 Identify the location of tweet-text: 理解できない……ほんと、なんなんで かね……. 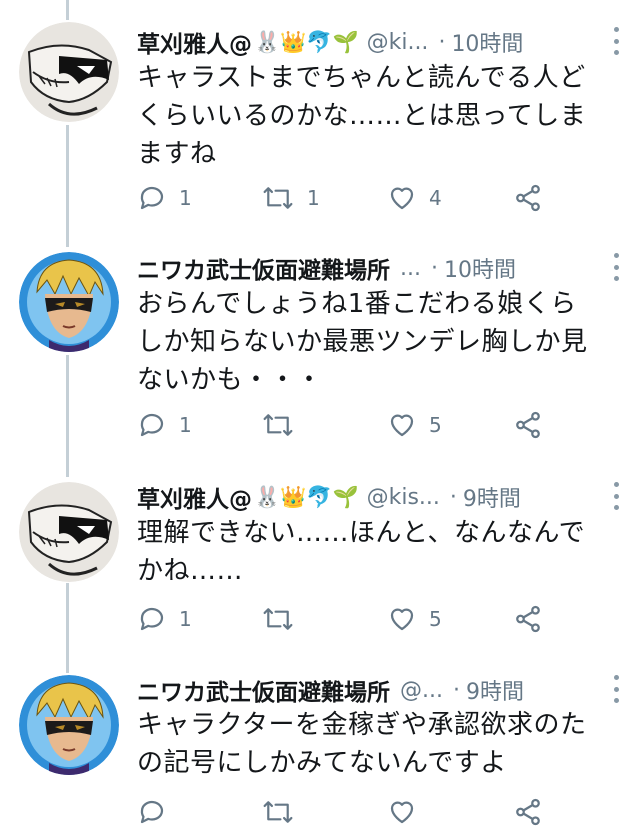
(382, 552).